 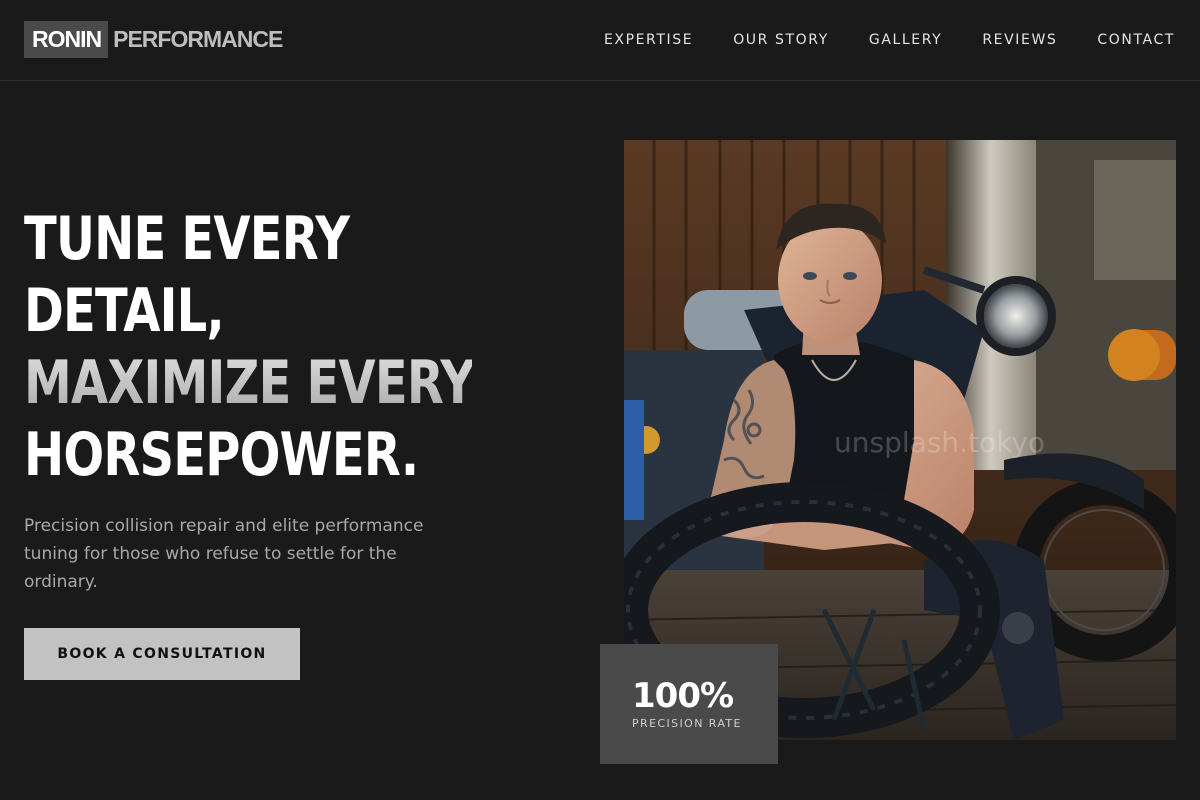 I want to click on stat-label: PRECISION RATE, so click(x=687, y=723).